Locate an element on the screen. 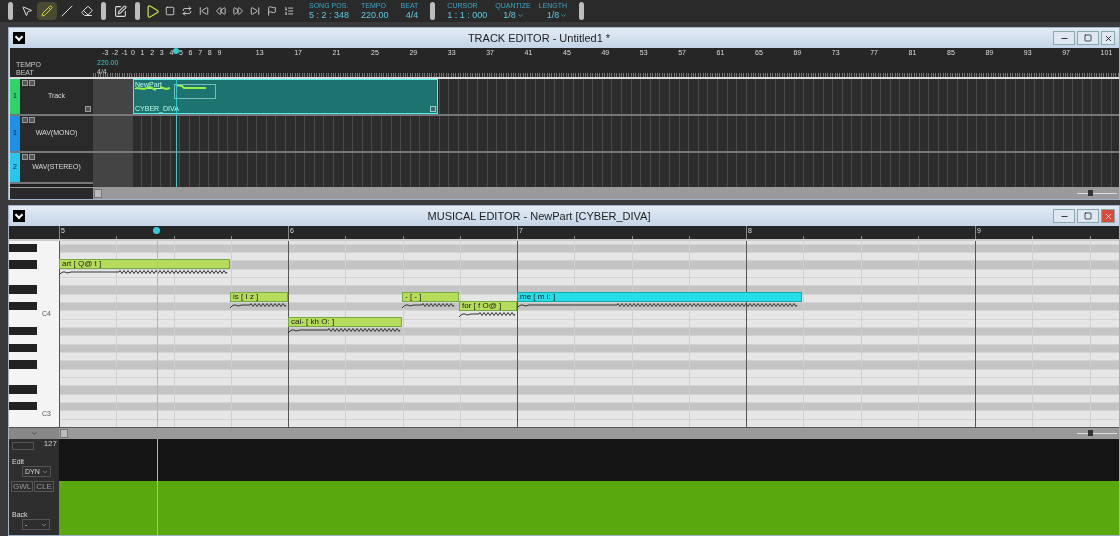 The image size is (1120, 536). value-field is located at coordinates (23, 446).